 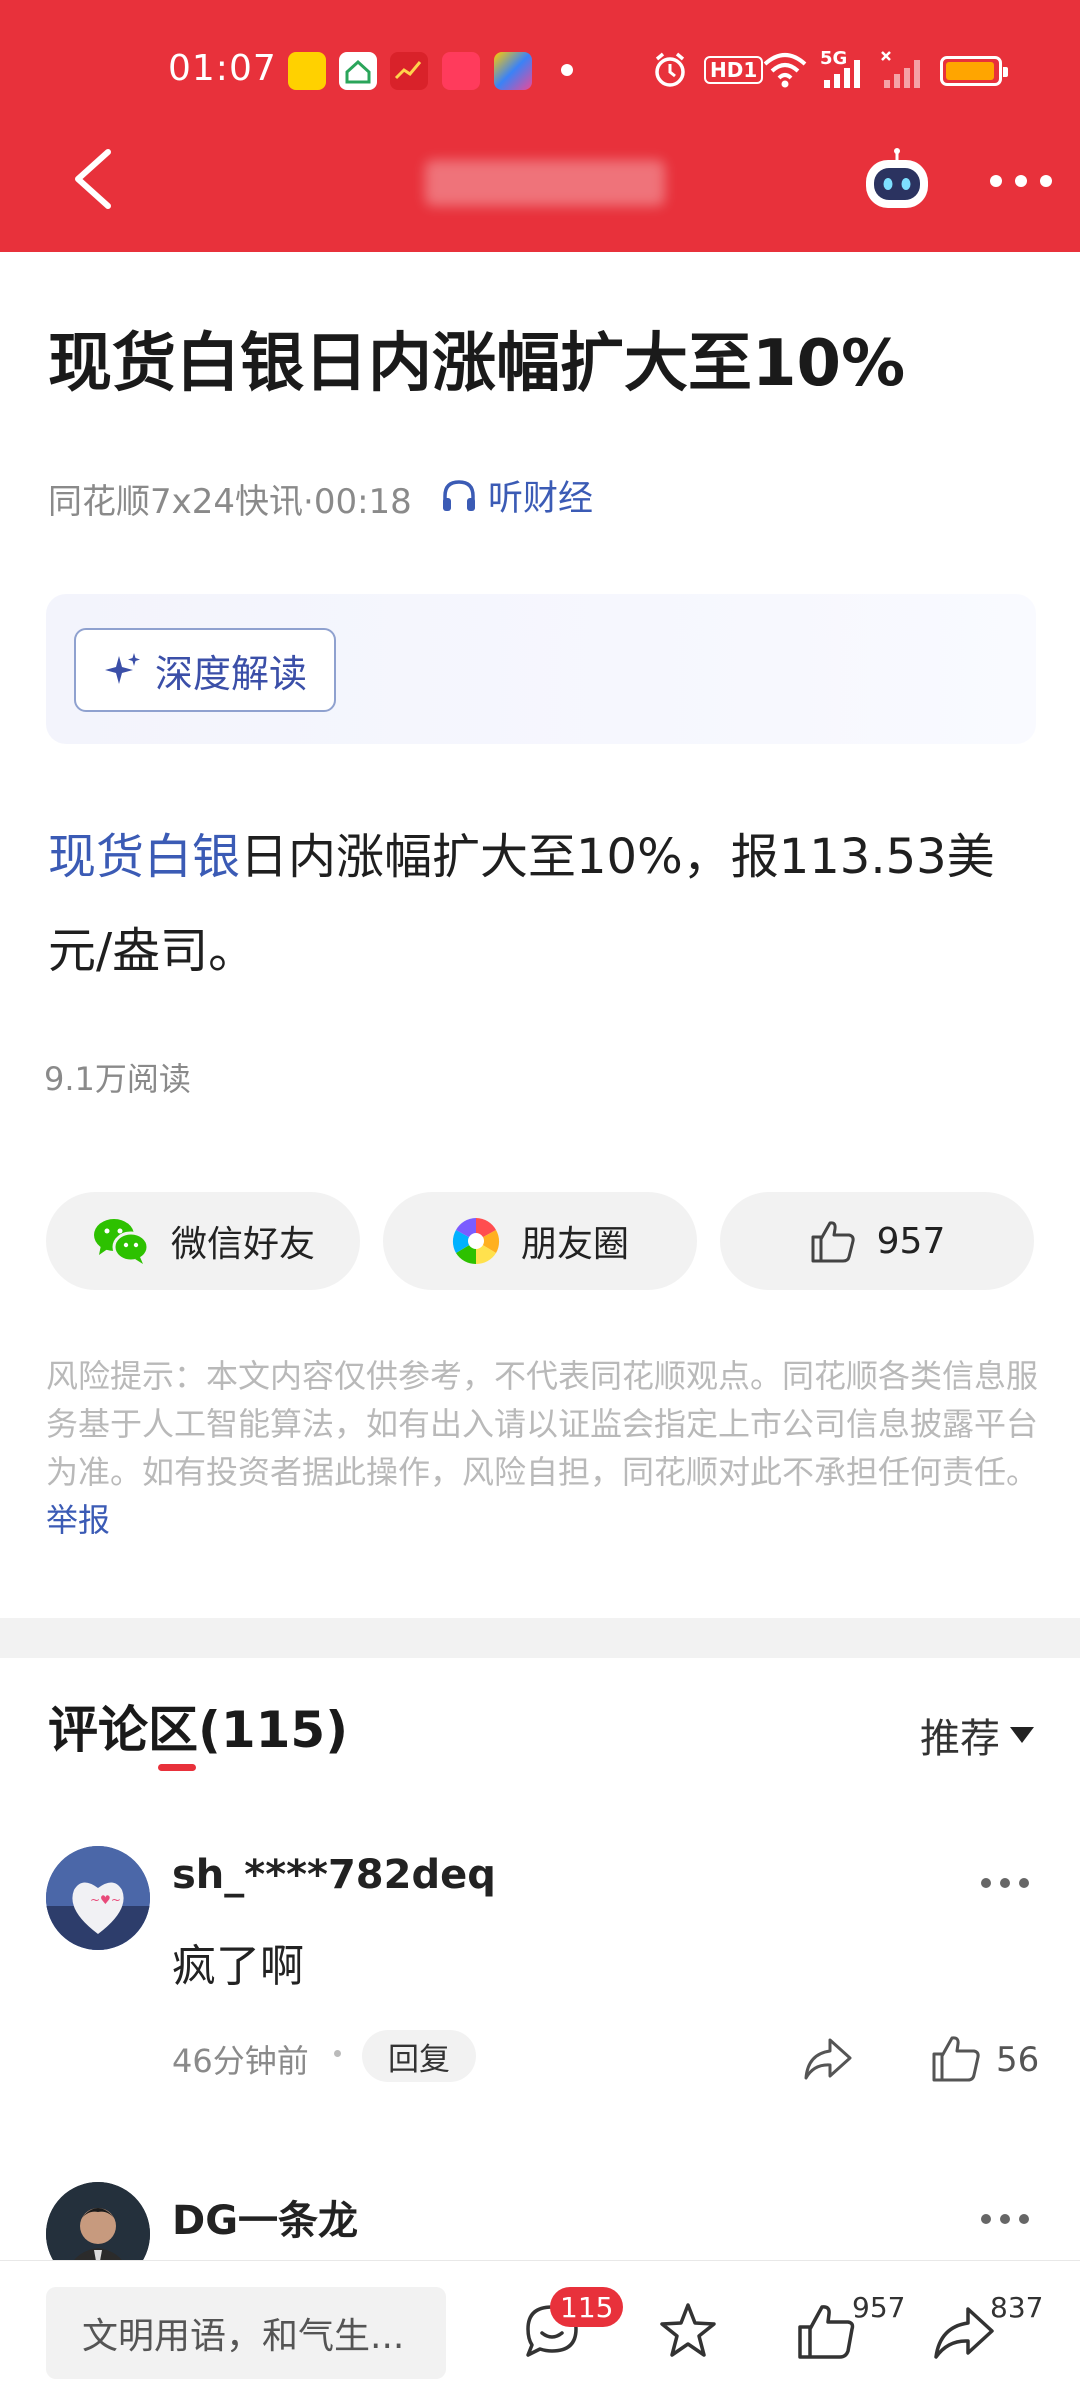 I want to click on comment-like-icon, so click(x=956, y=2058).